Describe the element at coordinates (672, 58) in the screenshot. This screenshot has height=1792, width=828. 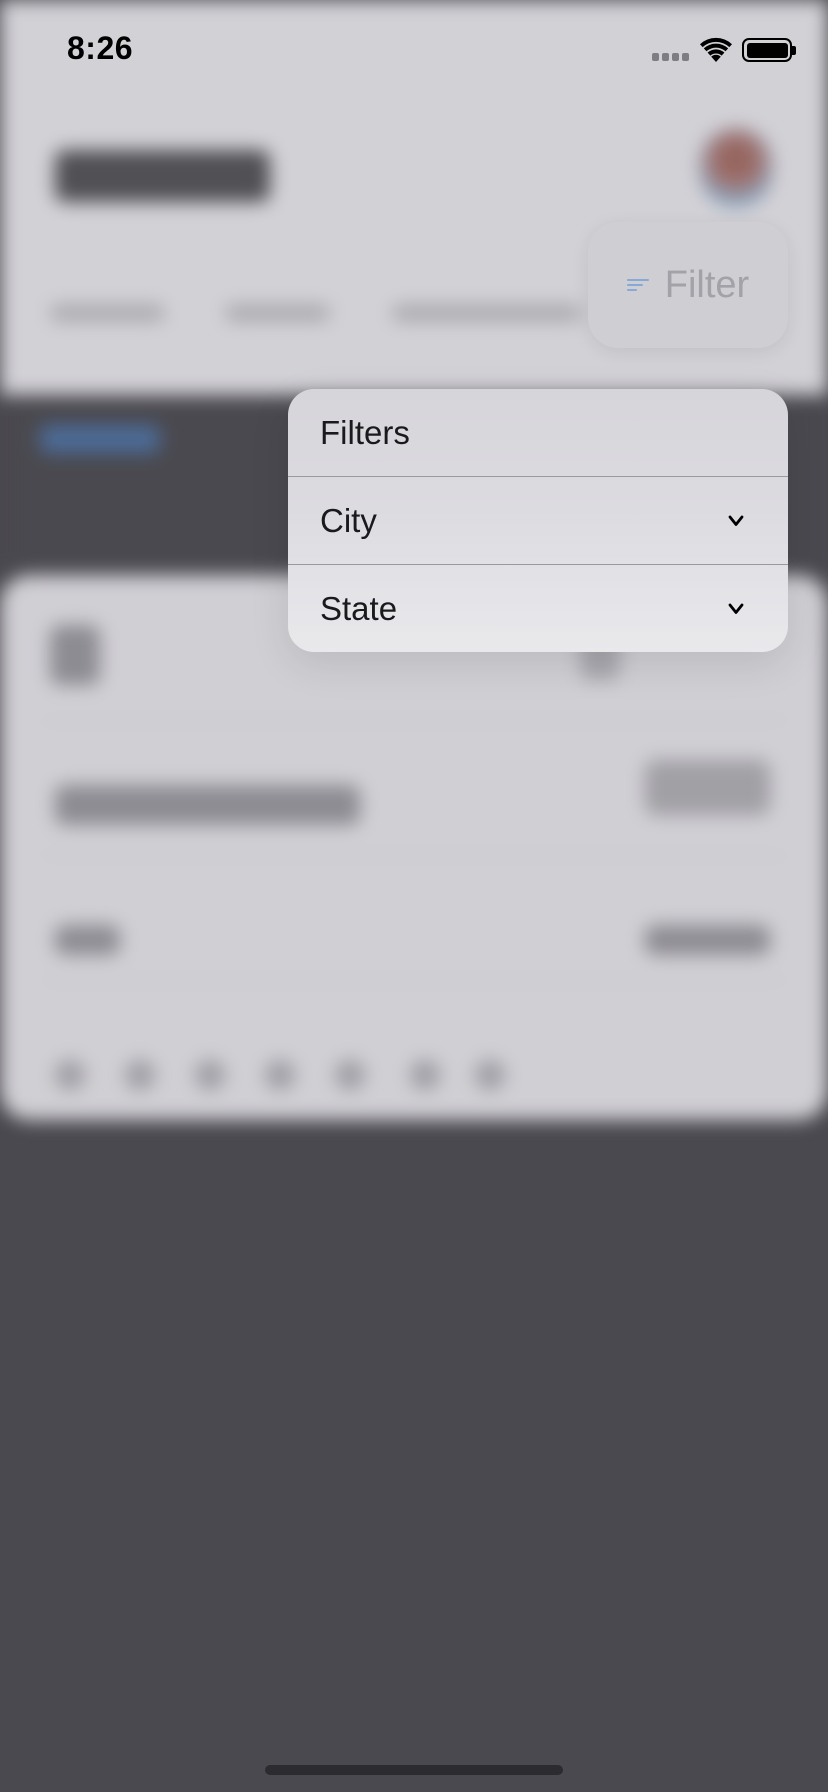
I see `cellular-signal-icon` at that location.